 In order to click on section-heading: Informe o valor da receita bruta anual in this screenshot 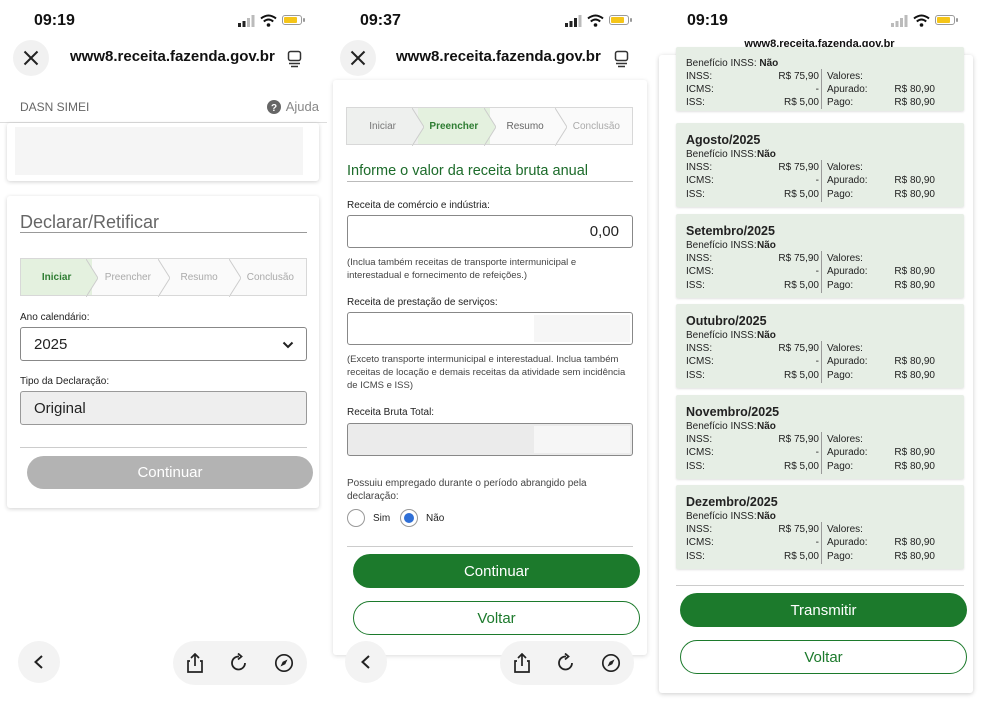, I will do `click(467, 171)`.